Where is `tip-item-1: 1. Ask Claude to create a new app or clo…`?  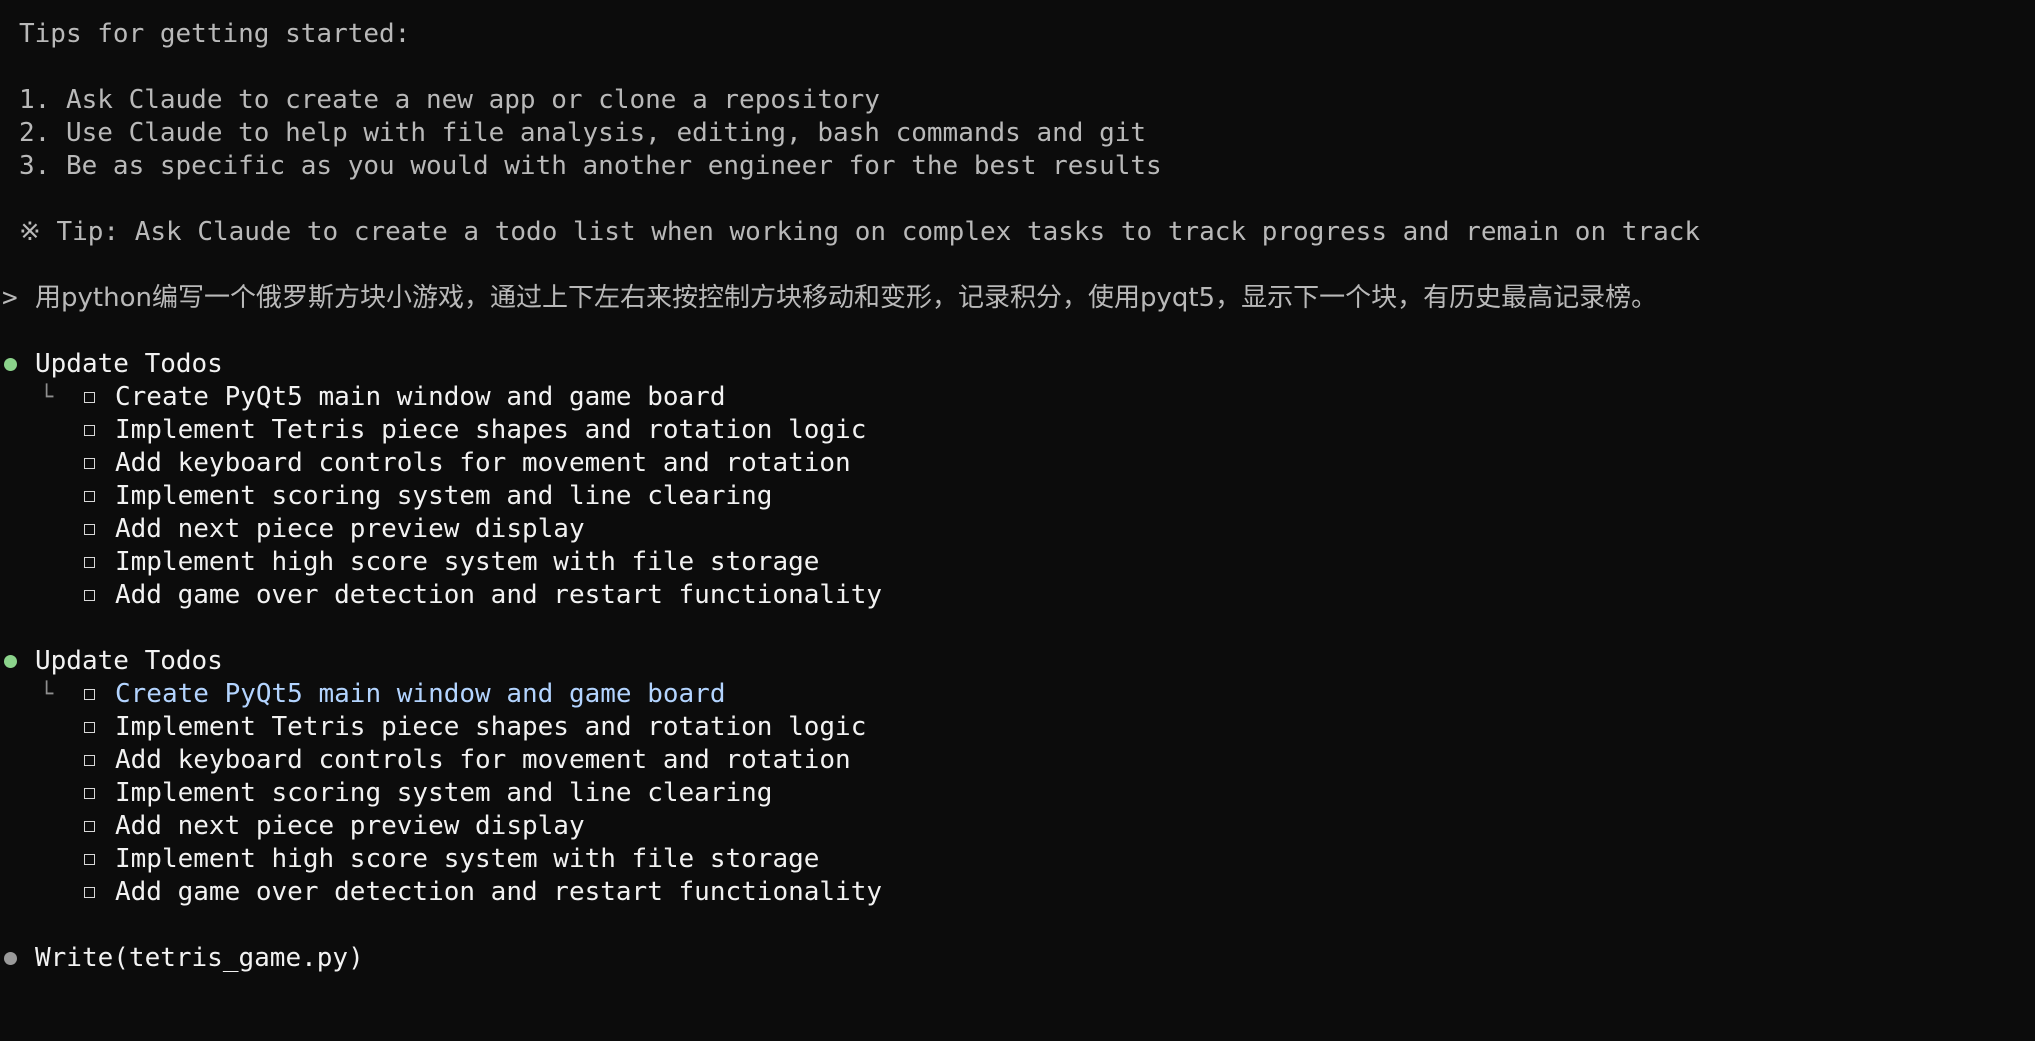
tip-item-1: 1. Ask Claude to create a new app or clo… is located at coordinates (449, 100).